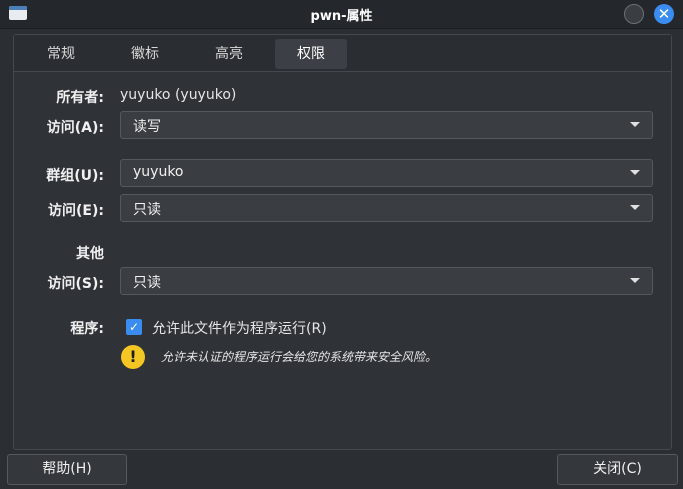 The image size is (683, 489). Describe the element at coordinates (67, 469) in the screenshot. I see `help-button: 帮助(H)` at that location.